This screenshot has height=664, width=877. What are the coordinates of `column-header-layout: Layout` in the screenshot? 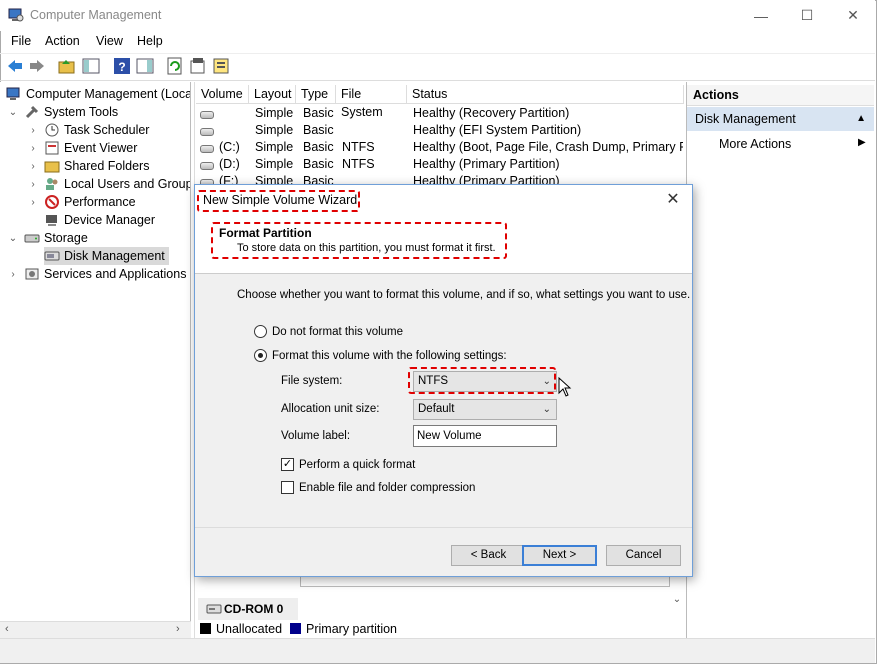 It's located at (272, 94).